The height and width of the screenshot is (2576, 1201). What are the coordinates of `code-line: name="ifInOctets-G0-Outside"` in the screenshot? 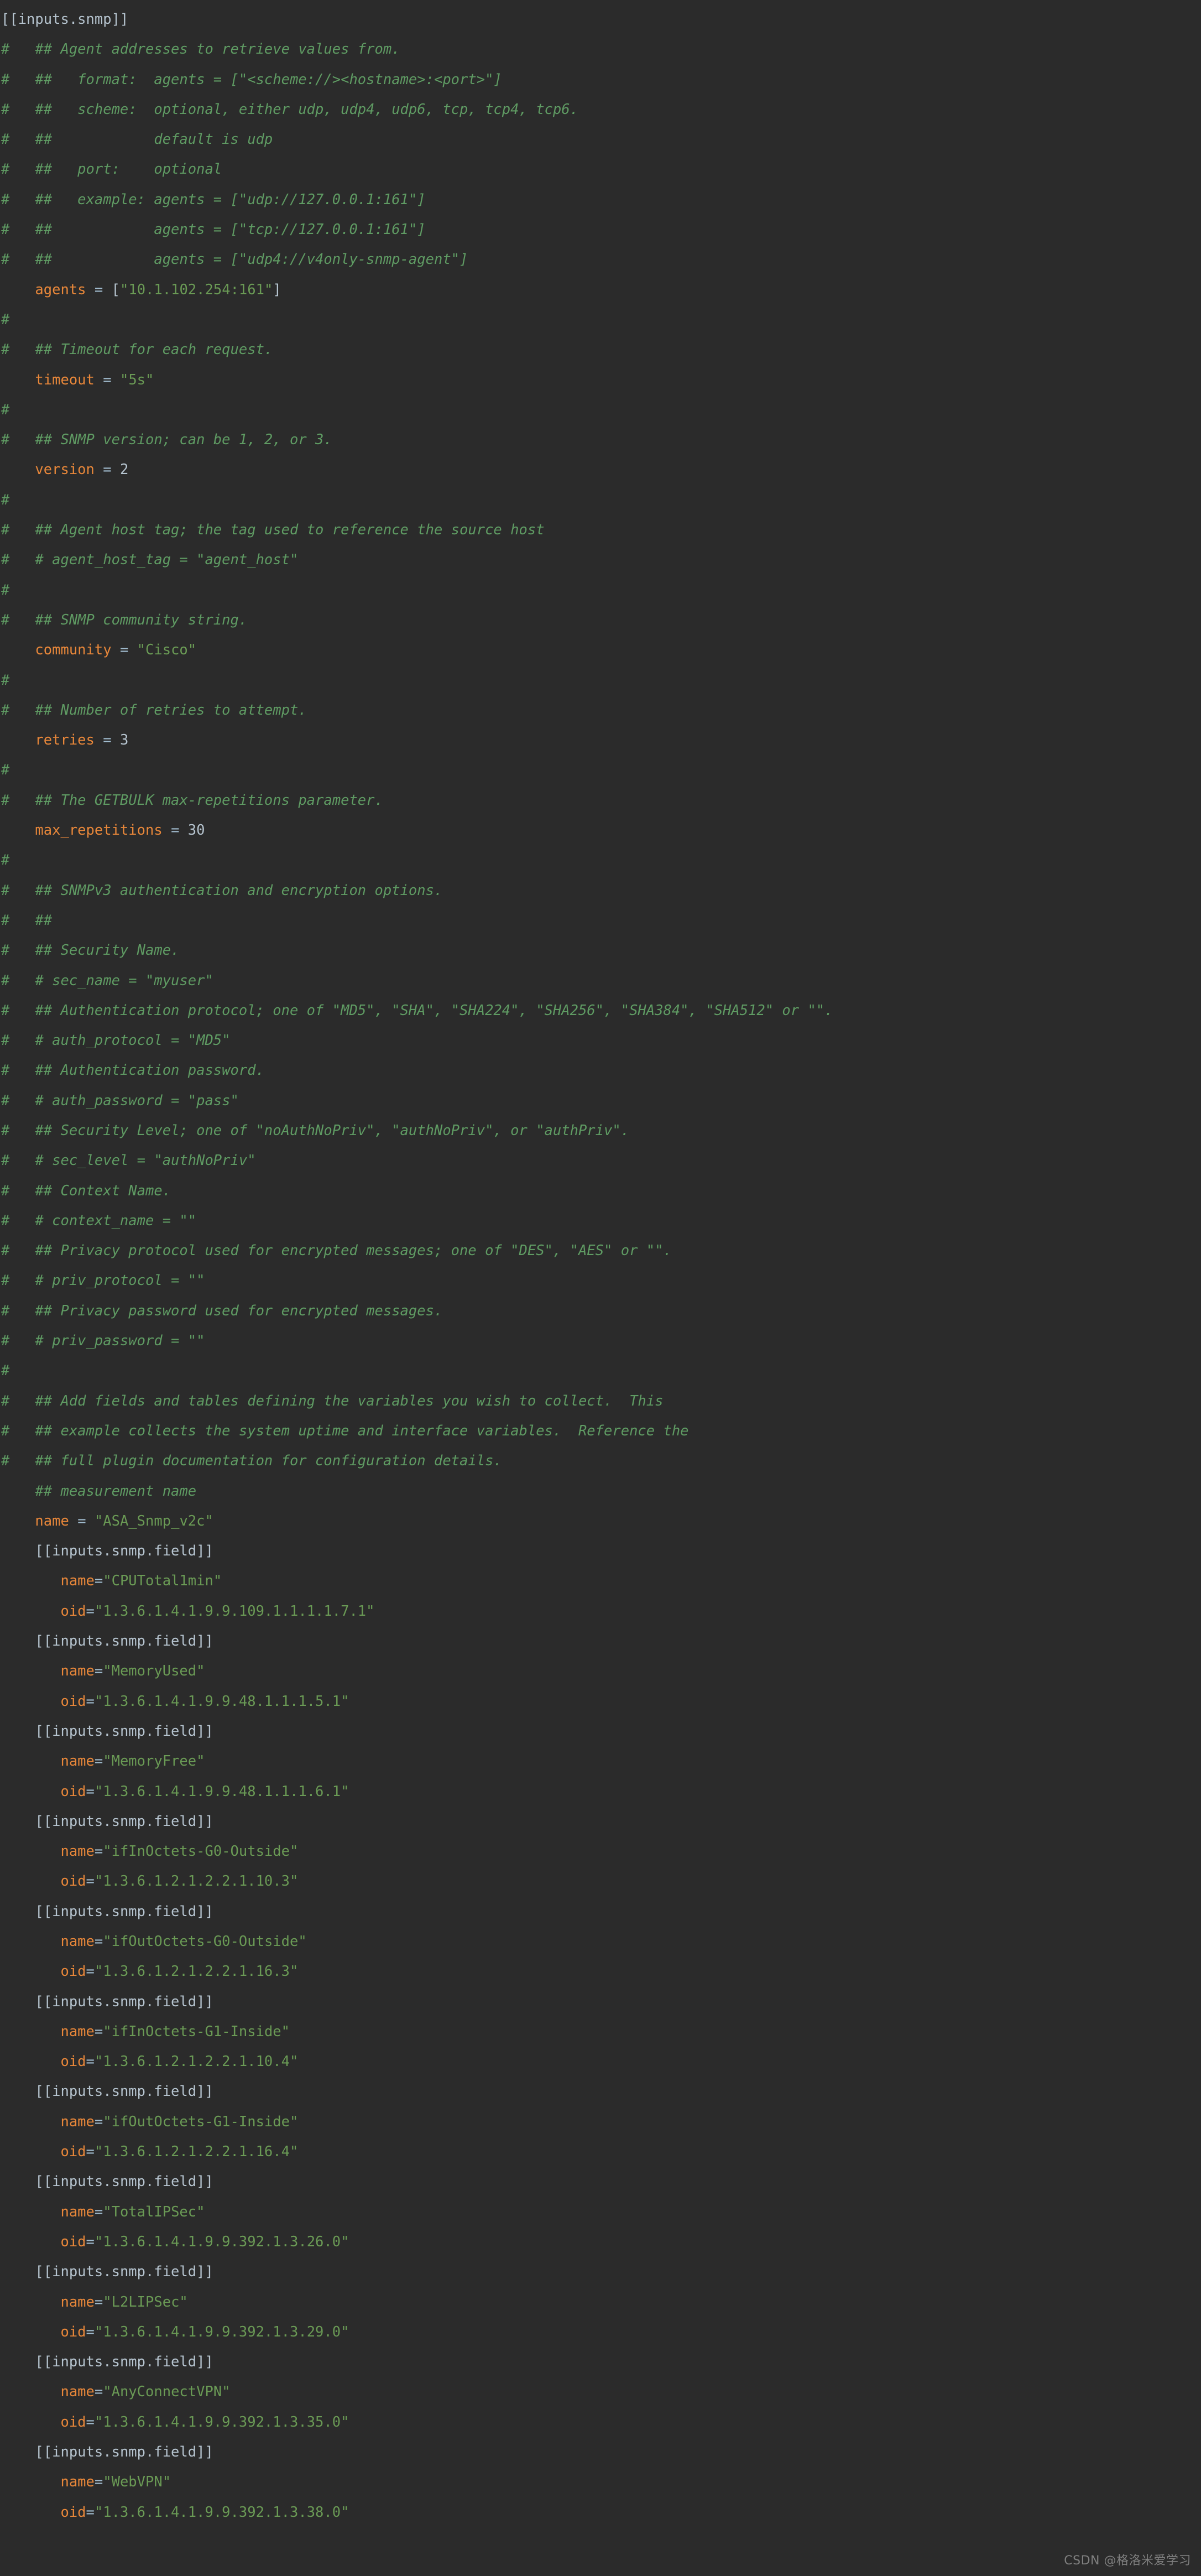 It's located at (600, 1851).